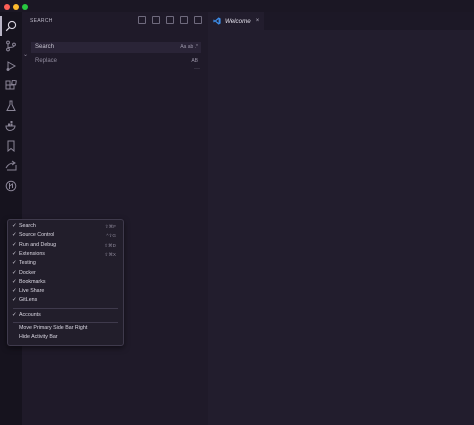 This screenshot has height=425, width=474. I want to click on extensions-icon, so click(11, 86).